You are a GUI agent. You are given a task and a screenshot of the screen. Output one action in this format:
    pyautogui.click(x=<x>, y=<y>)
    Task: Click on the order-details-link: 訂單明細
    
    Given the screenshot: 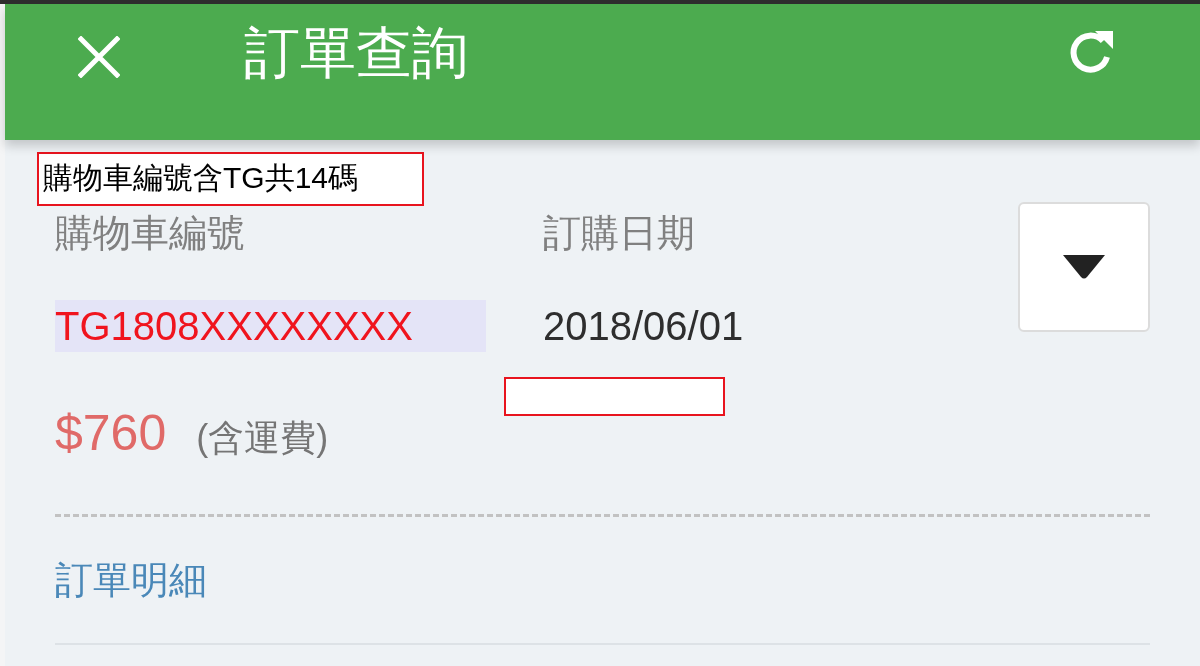 What is the action you would take?
    pyautogui.click(x=131, y=580)
    